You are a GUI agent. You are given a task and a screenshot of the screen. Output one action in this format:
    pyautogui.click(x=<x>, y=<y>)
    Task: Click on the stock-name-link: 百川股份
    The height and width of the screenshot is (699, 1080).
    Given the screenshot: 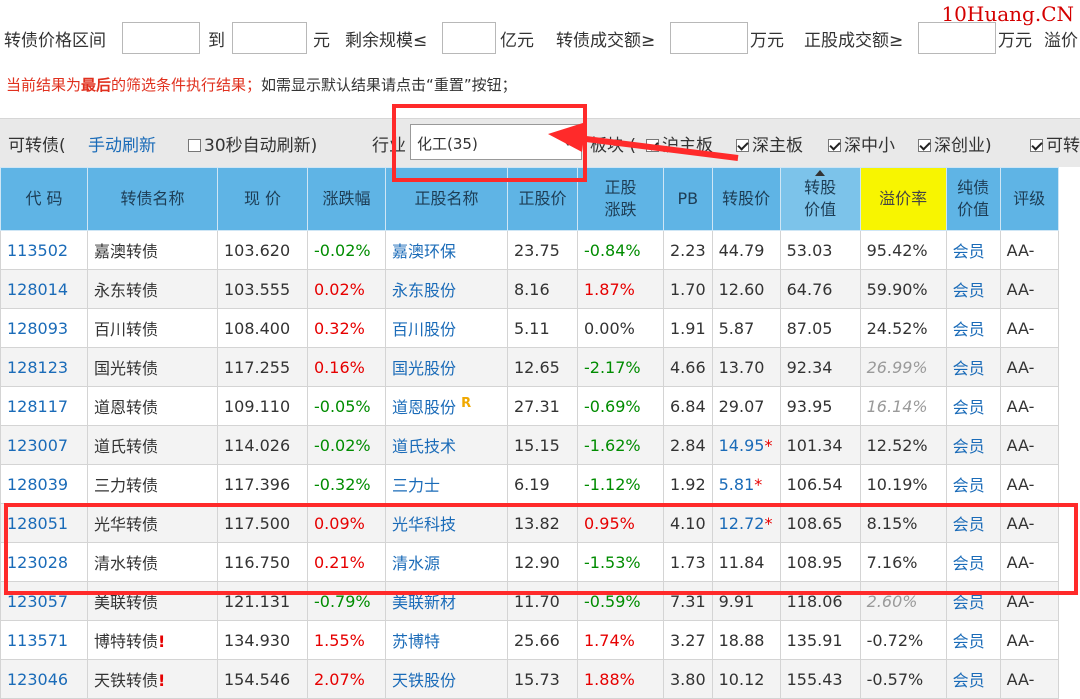 What is the action you would take?
    pyautogui.click(x=424, y=329)
    